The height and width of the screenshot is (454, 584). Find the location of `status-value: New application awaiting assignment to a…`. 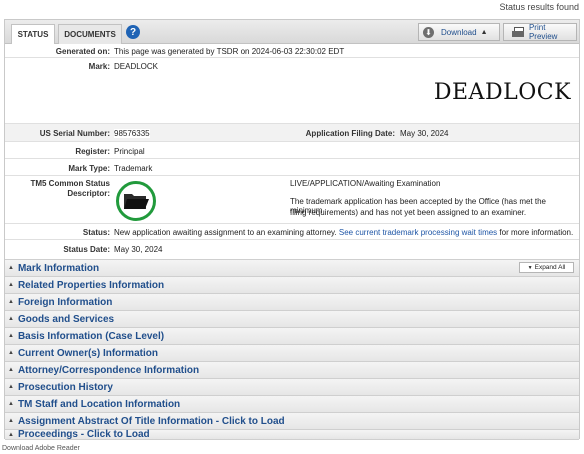

status-value: New application awaiting assignment to a… is located at coordinates (343, 232).